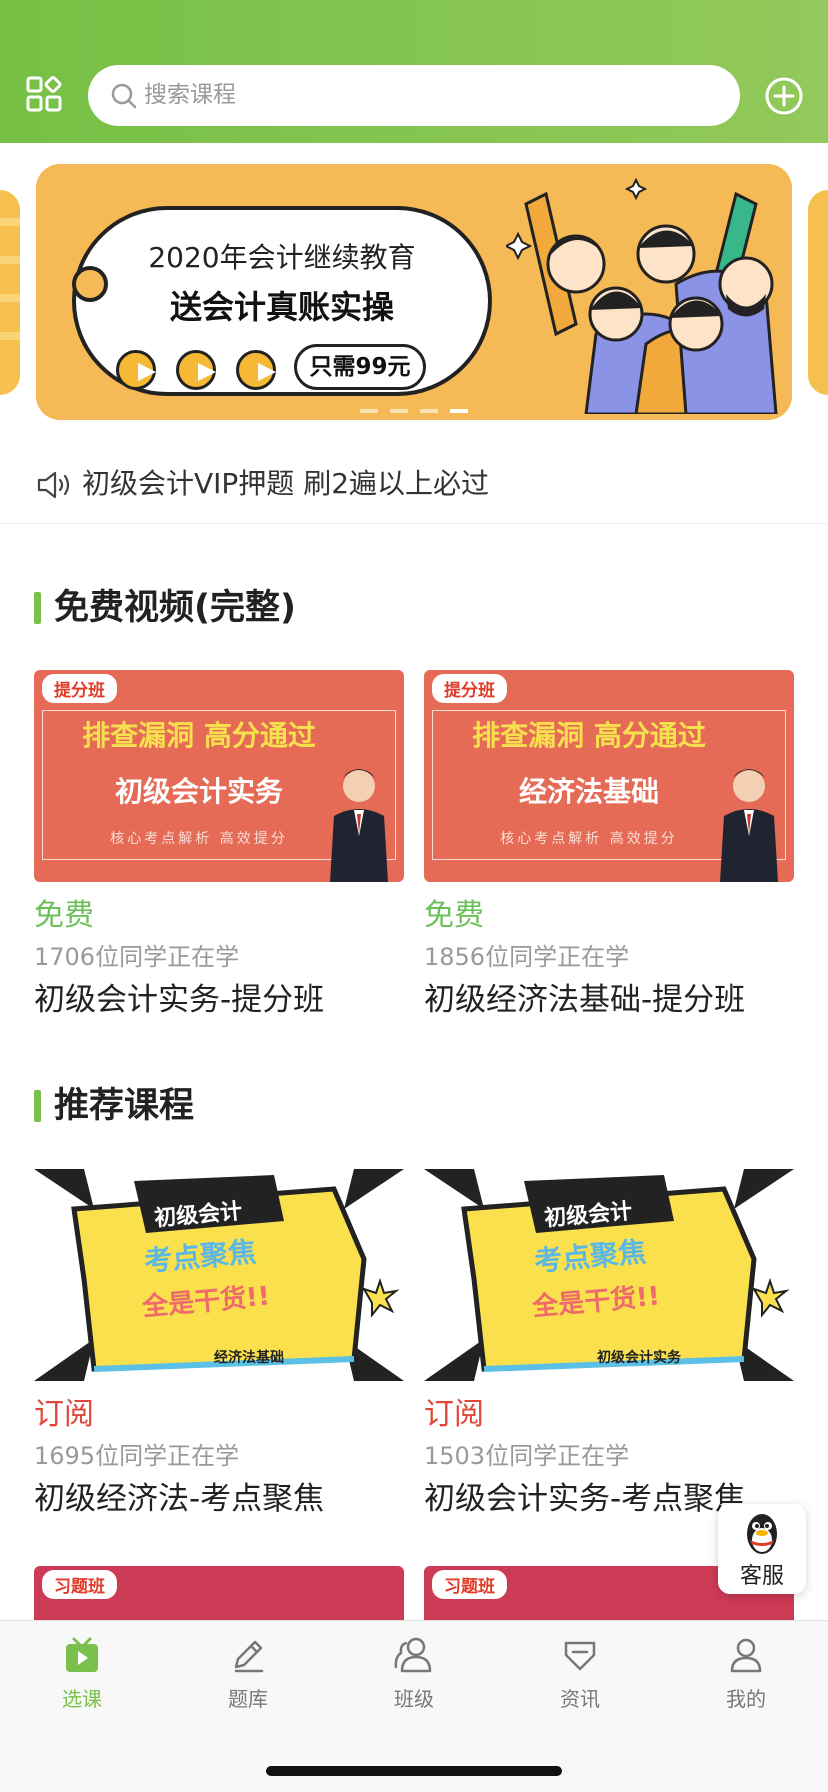  Describe the element at coordinates (286, 483) in the screenshot. I see `announcement-text: 初级会计VIP押题 刷2遍以上必过` at that location.